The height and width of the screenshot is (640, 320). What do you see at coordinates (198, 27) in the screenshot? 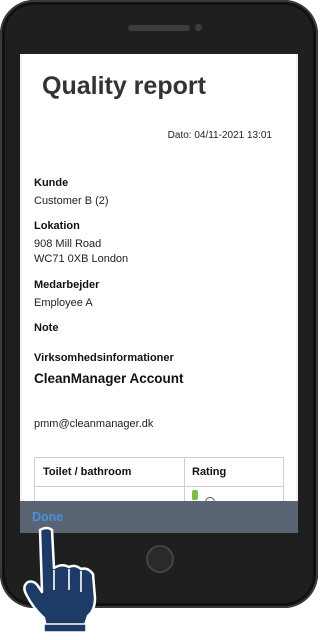
I see `front-camera` at bounding box center [198, 27].